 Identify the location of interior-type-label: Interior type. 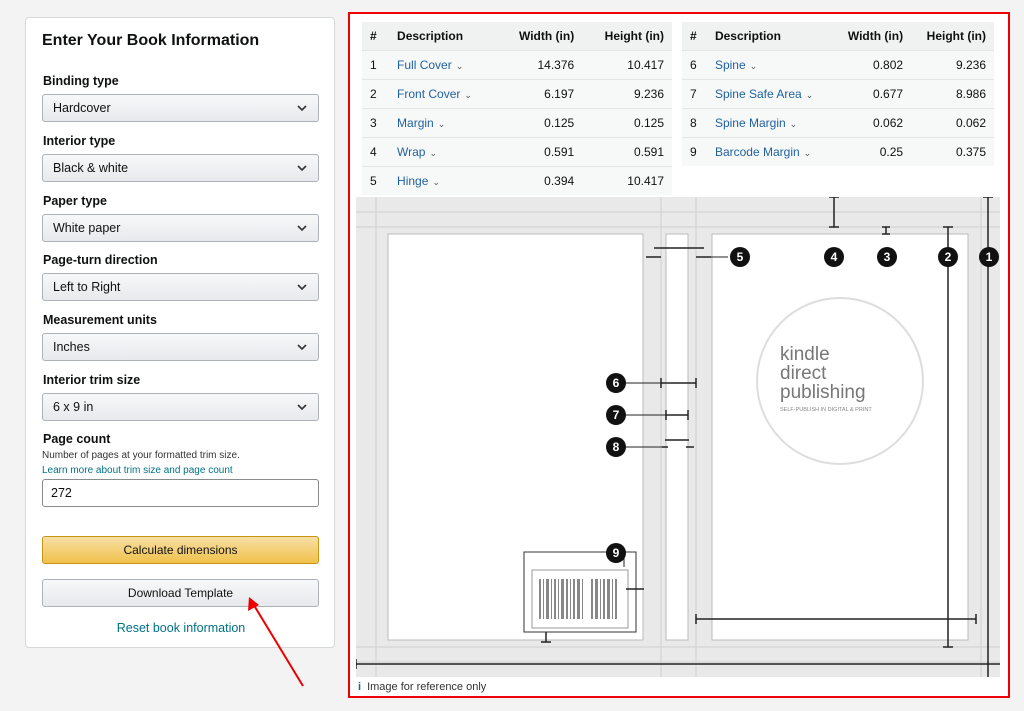
(79, 141).